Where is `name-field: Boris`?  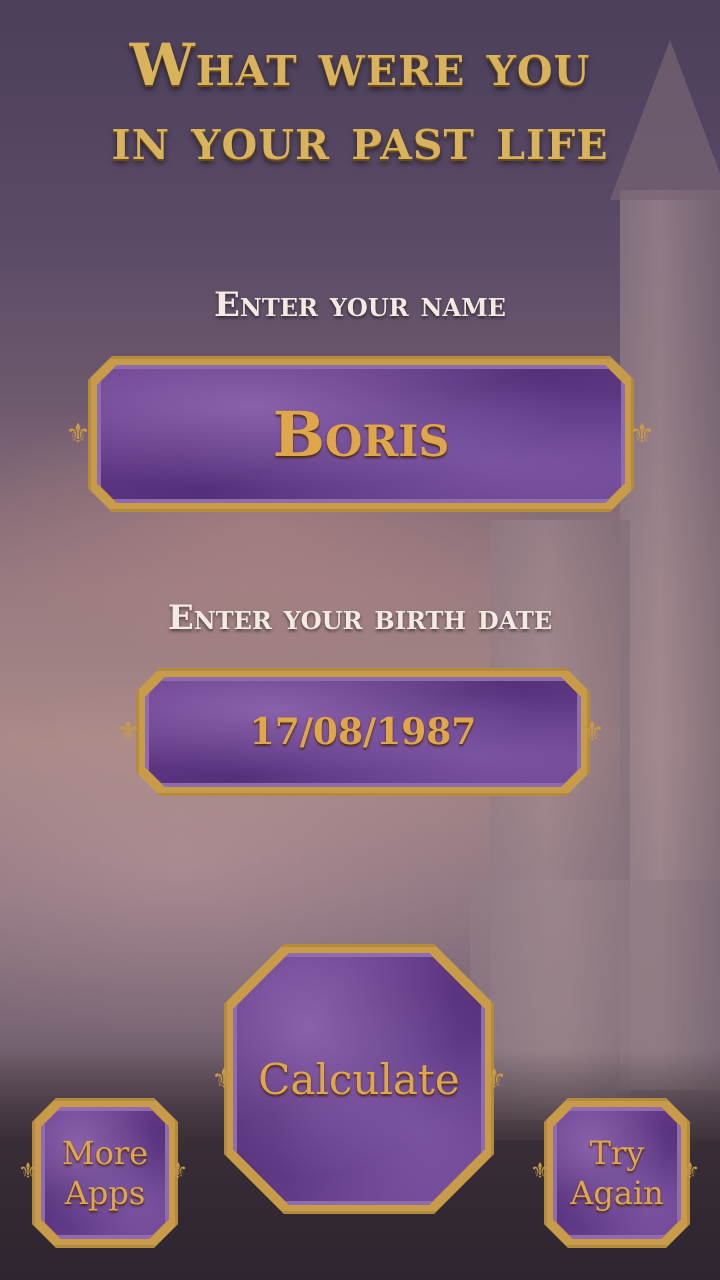 name-field: Boris is located at coordinates (361, 434).